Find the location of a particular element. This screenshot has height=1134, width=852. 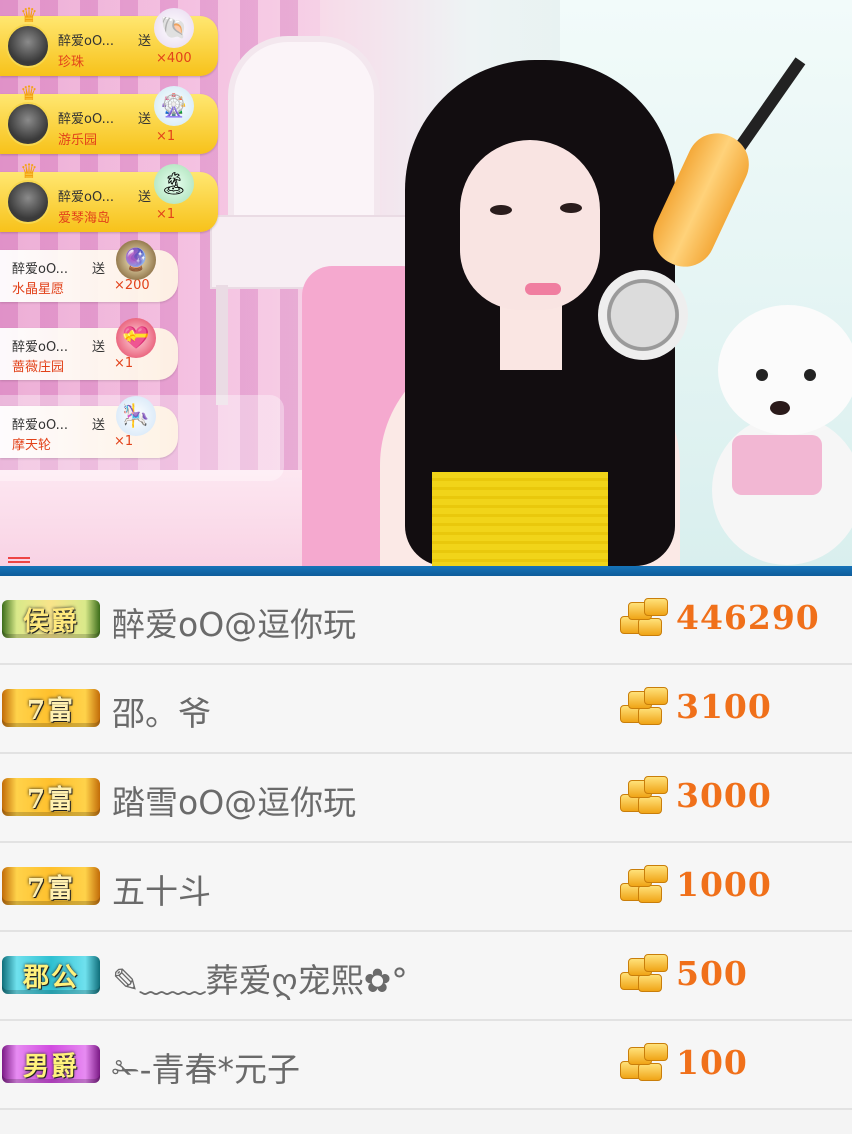

vanity-leg-left is located at coordinates (222, 345).